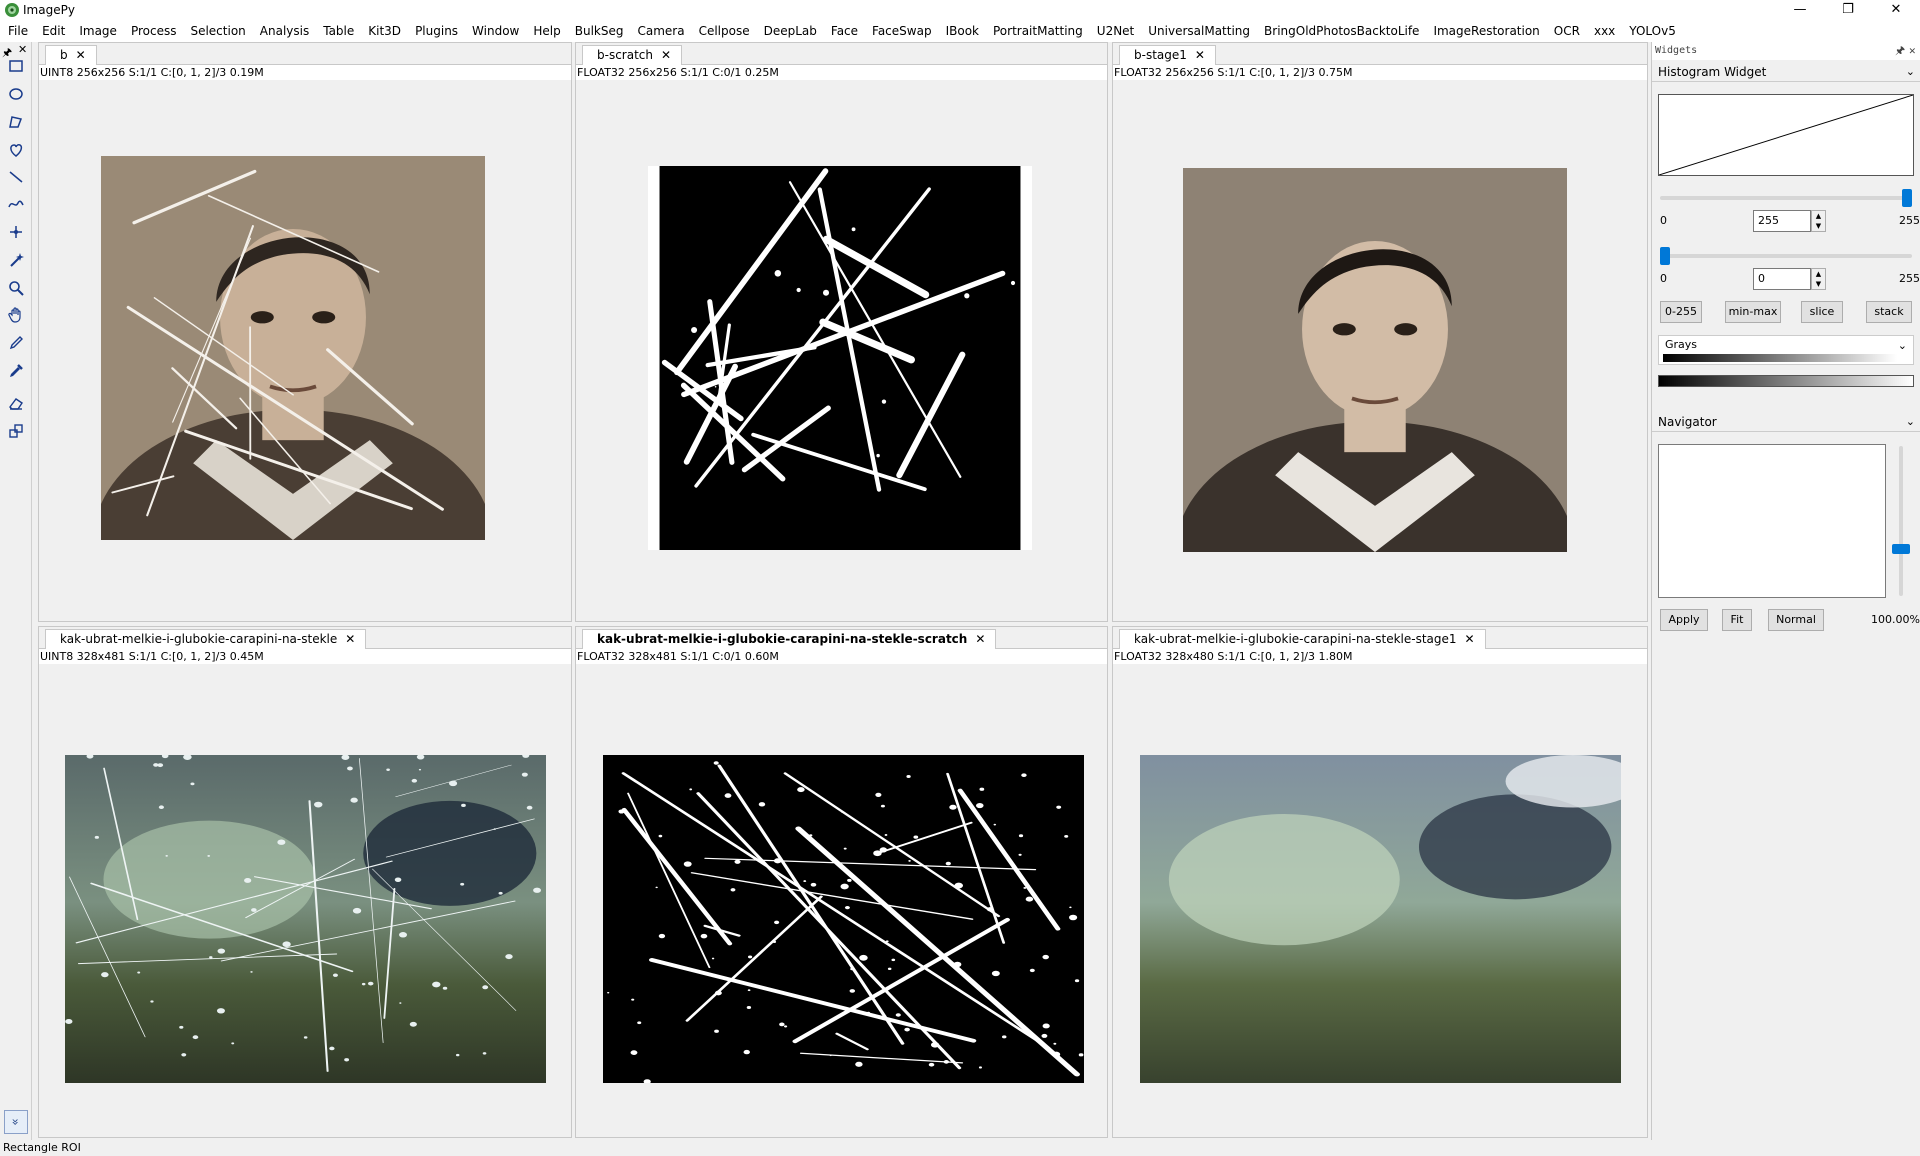 This screenshot has height=1156, width=1920. Describe the element at coordinates (16, 122) in the screenshot. I see `polygon-tool-button` at that location.